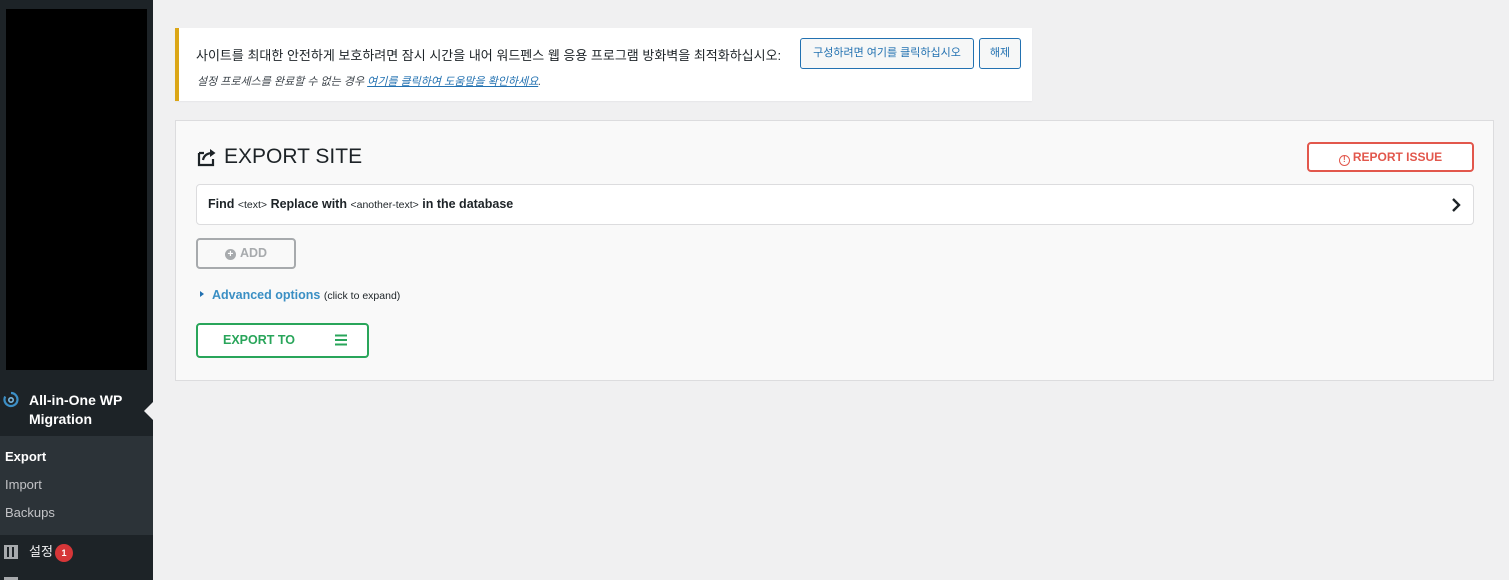 Image resolution: width=1509 pixels, height=580 pixels. I want to click on another-text-token: <another-text>, so click(384, 205).